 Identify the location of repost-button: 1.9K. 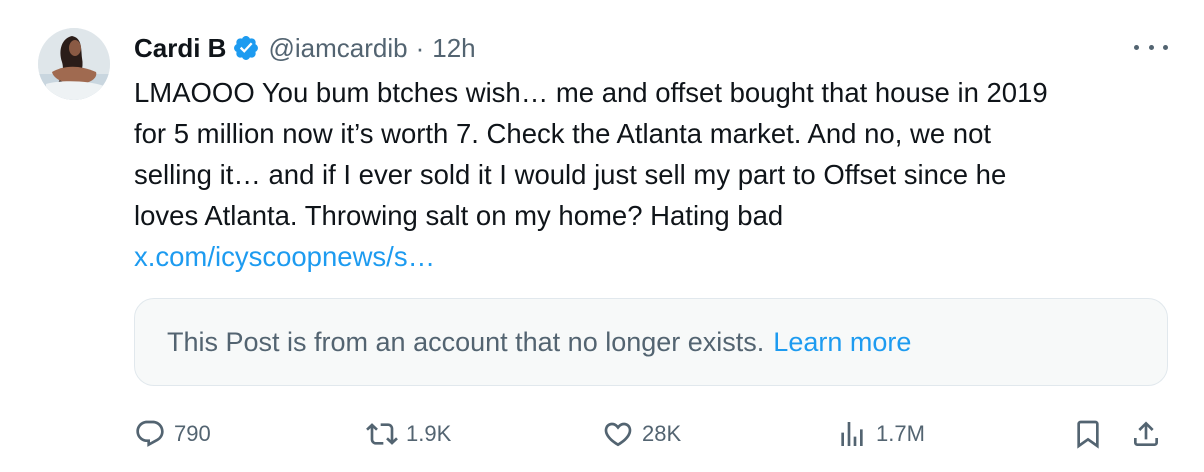
(408, 434).